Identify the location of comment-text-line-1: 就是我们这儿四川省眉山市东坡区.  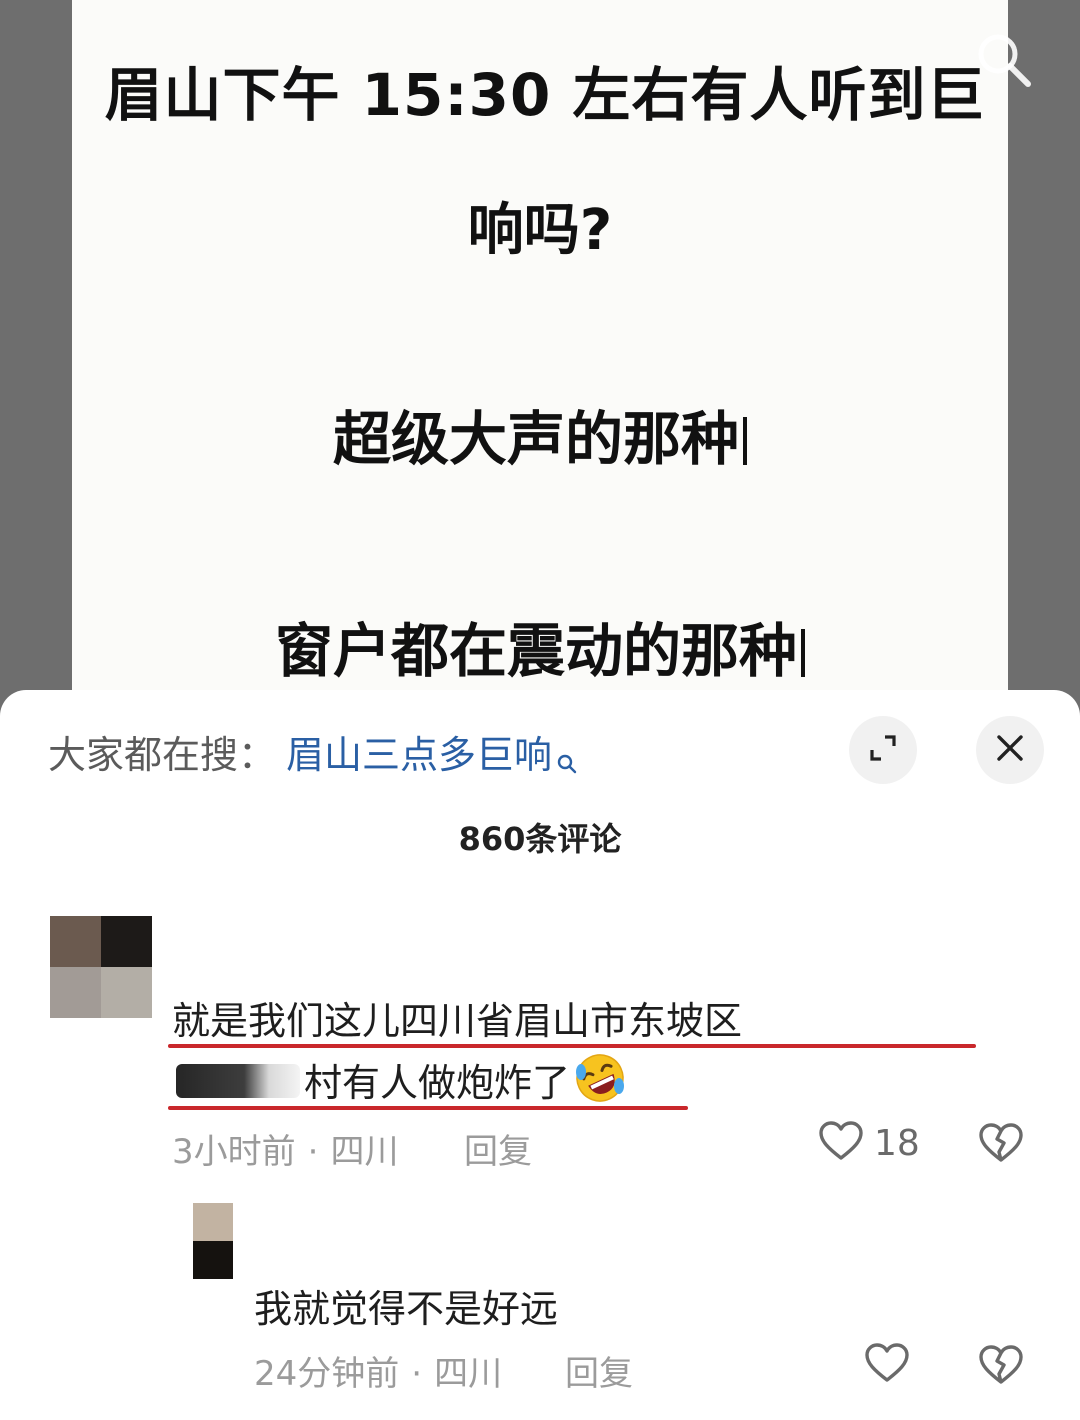
(457, 1021).